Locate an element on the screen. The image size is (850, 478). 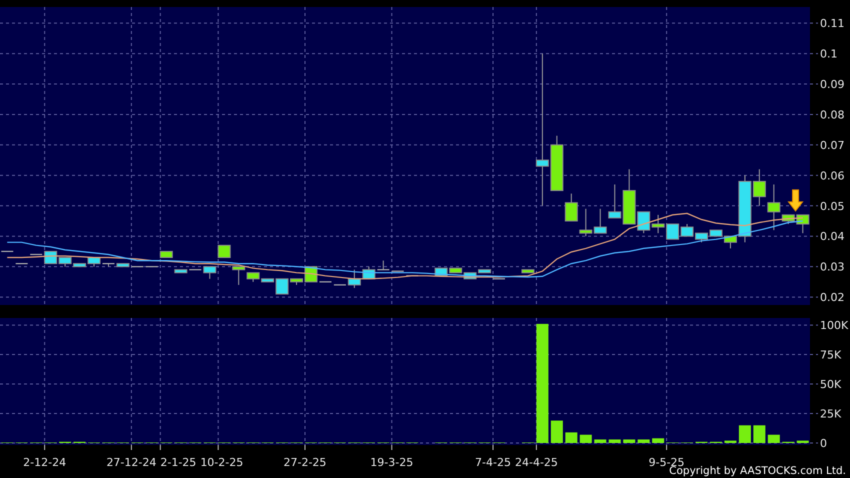
price-axis-label: 0.09 is located at coordinates (832, 84).